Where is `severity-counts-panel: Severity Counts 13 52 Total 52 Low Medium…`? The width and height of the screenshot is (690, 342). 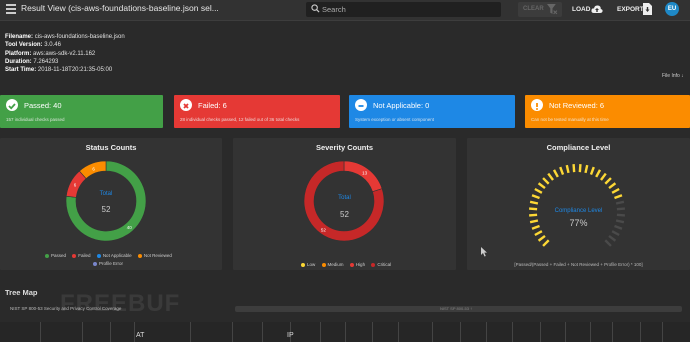
severity-counts-panel: Severity Counts 13 52 Total 52 Low Medium… is located at coordinates (344, 204).